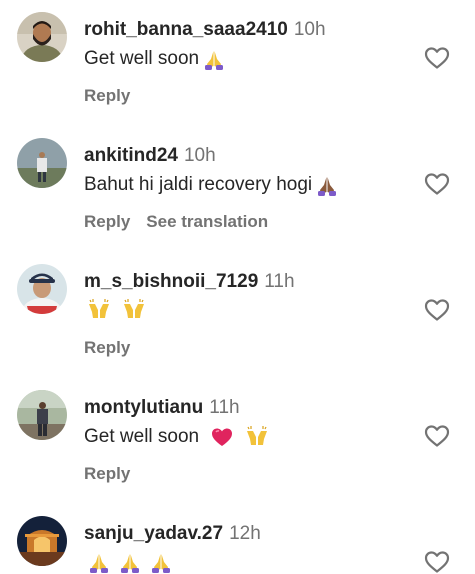  What do you see at coordinates (171, 281) in the screenshot?
I see `username-link: m_s_bishnoii_7129` at bounding box center [171, 281].